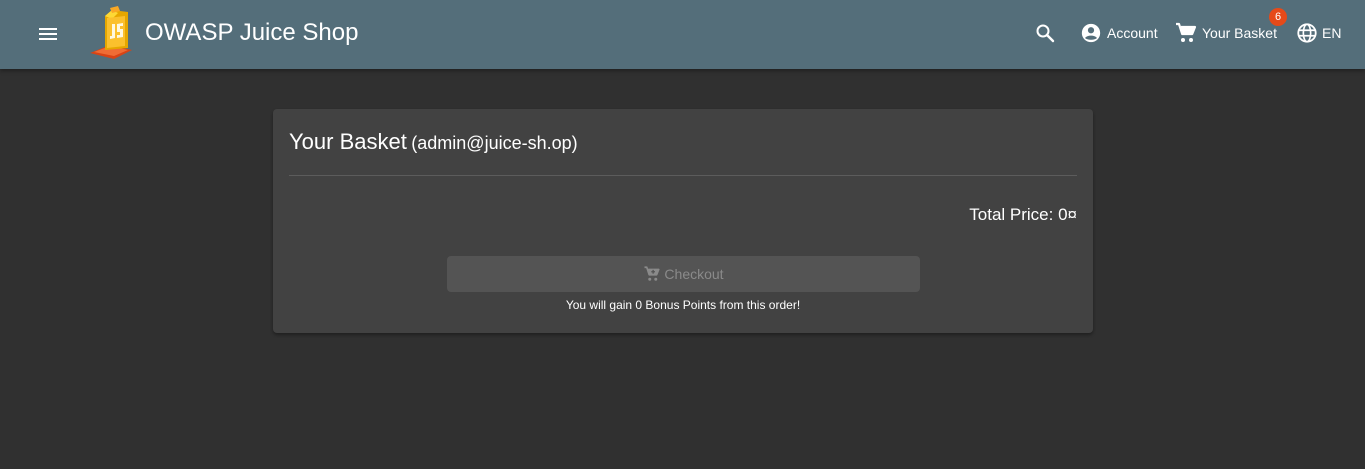 The height and width of the screenshot is (469, 1365). I want to click on basket-heading: Your Basket (admin@juice-sh.op), so click(433, 142).